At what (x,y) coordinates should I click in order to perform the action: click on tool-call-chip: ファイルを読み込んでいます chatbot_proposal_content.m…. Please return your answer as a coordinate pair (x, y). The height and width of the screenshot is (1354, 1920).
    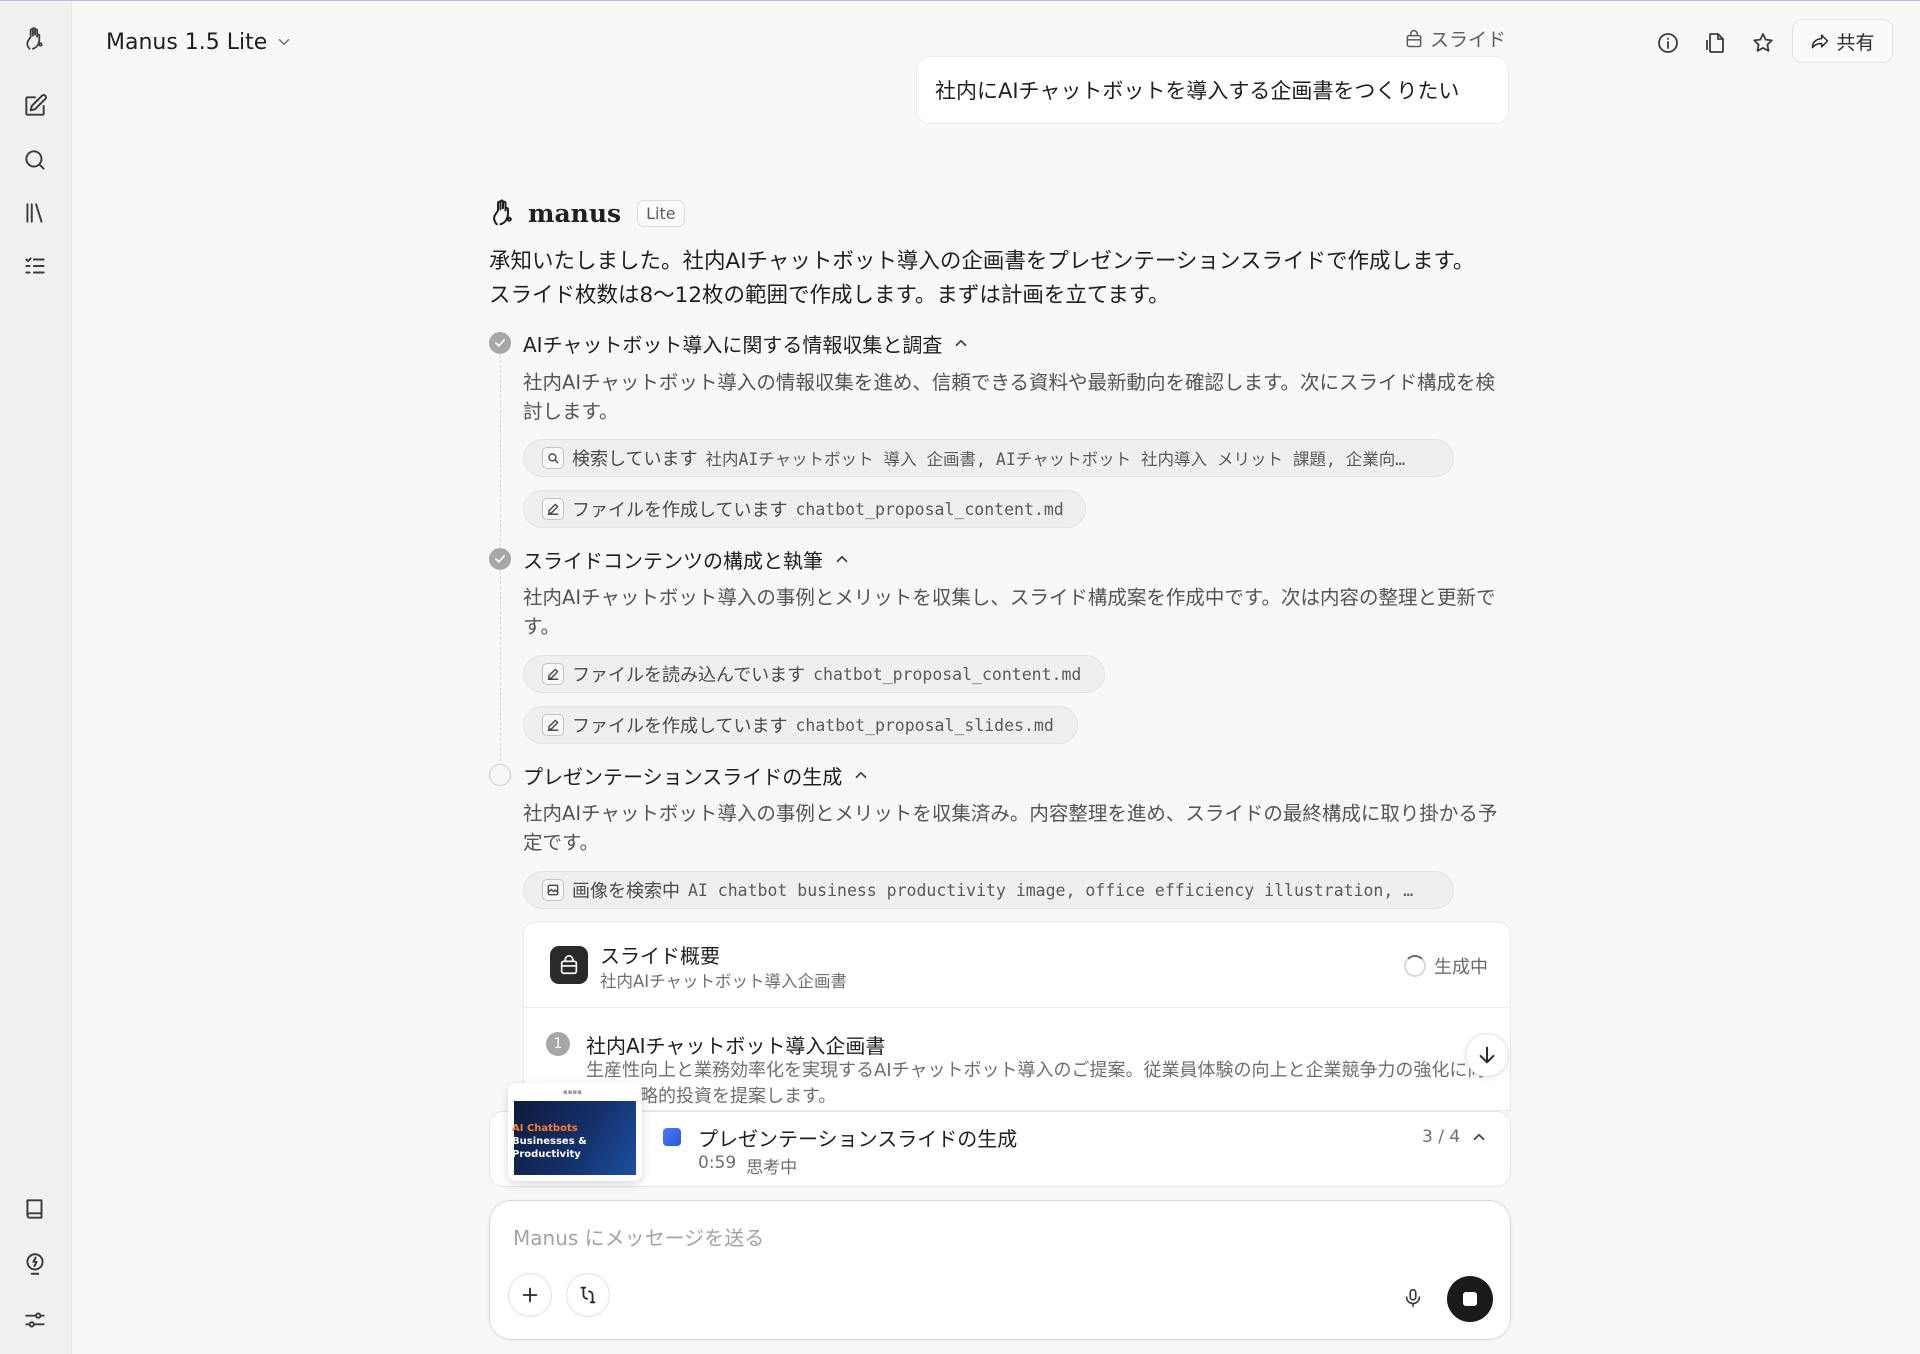
    Looking at the image, I should click on (814, 674).